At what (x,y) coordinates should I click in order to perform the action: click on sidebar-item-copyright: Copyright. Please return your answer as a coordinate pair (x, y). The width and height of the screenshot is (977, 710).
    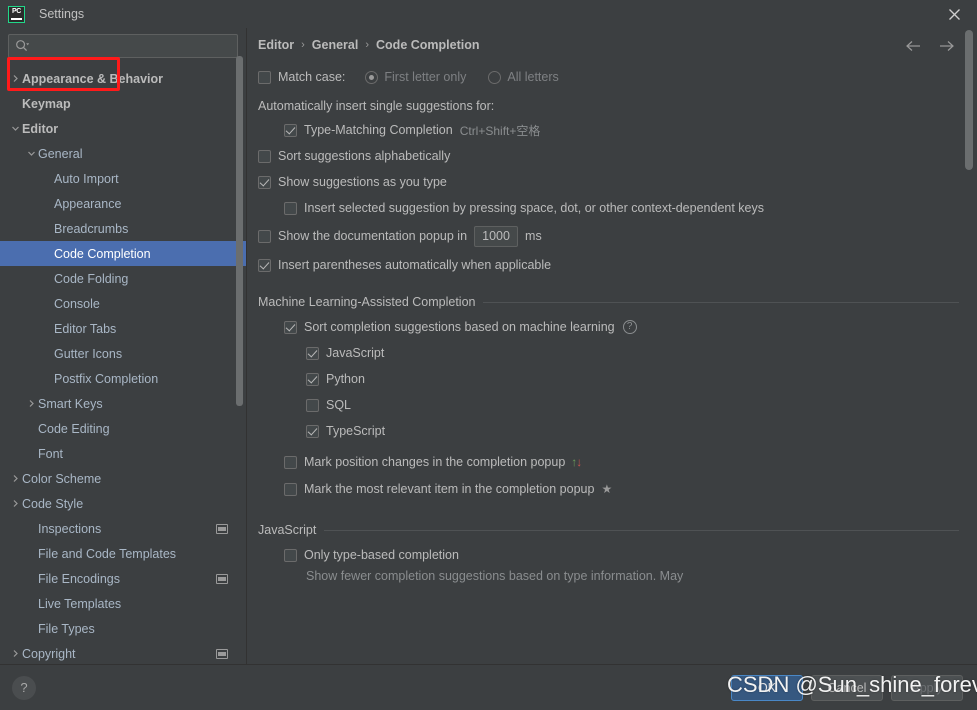
    Looking at the image, I should click on (123, 652).